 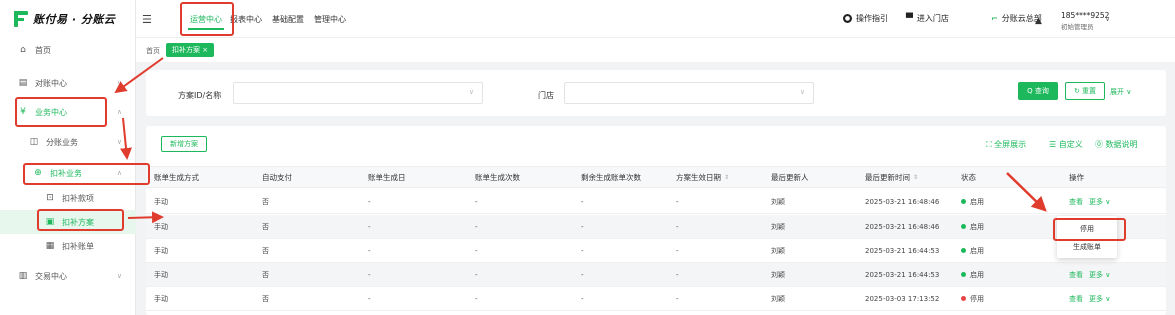 I want to click on breadcrumb-home: 首页, so click(x=153, y=51).